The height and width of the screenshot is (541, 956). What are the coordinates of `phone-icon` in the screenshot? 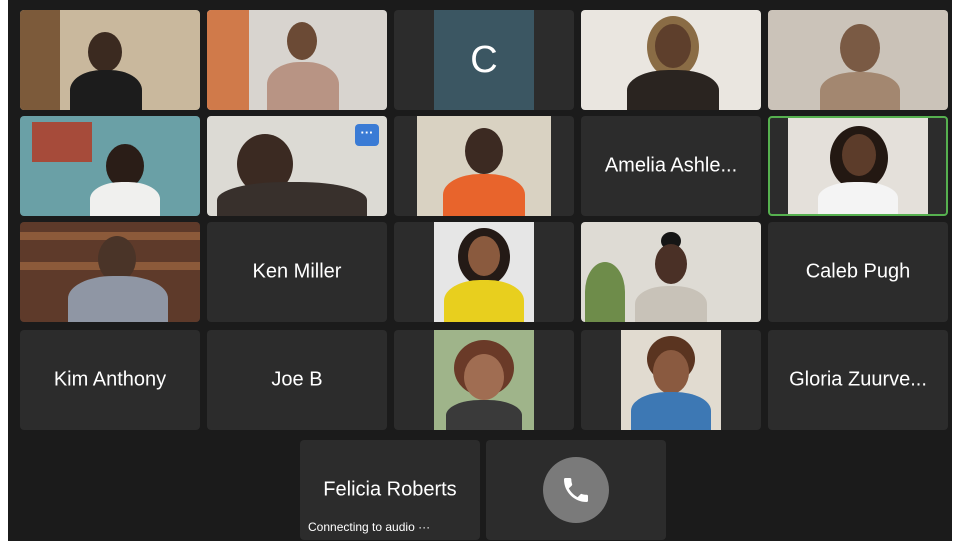 It's located at (576, 490).